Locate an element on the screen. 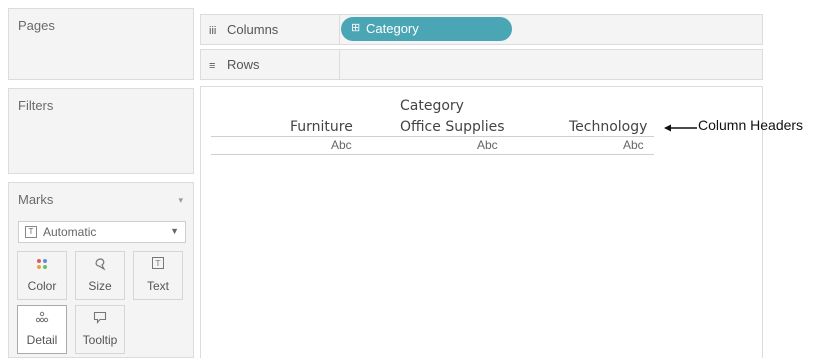  size-button: Size is located at coordinates (100, 275).